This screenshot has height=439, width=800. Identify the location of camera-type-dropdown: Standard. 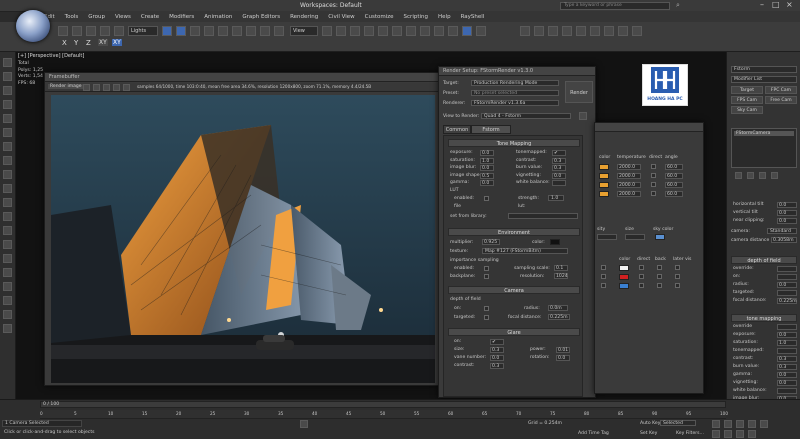
(782, 231).